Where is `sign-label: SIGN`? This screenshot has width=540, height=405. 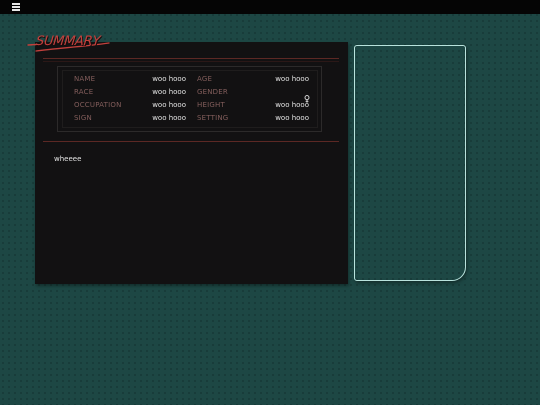 sign-label: SIGN is located at coordinates (83, 118).